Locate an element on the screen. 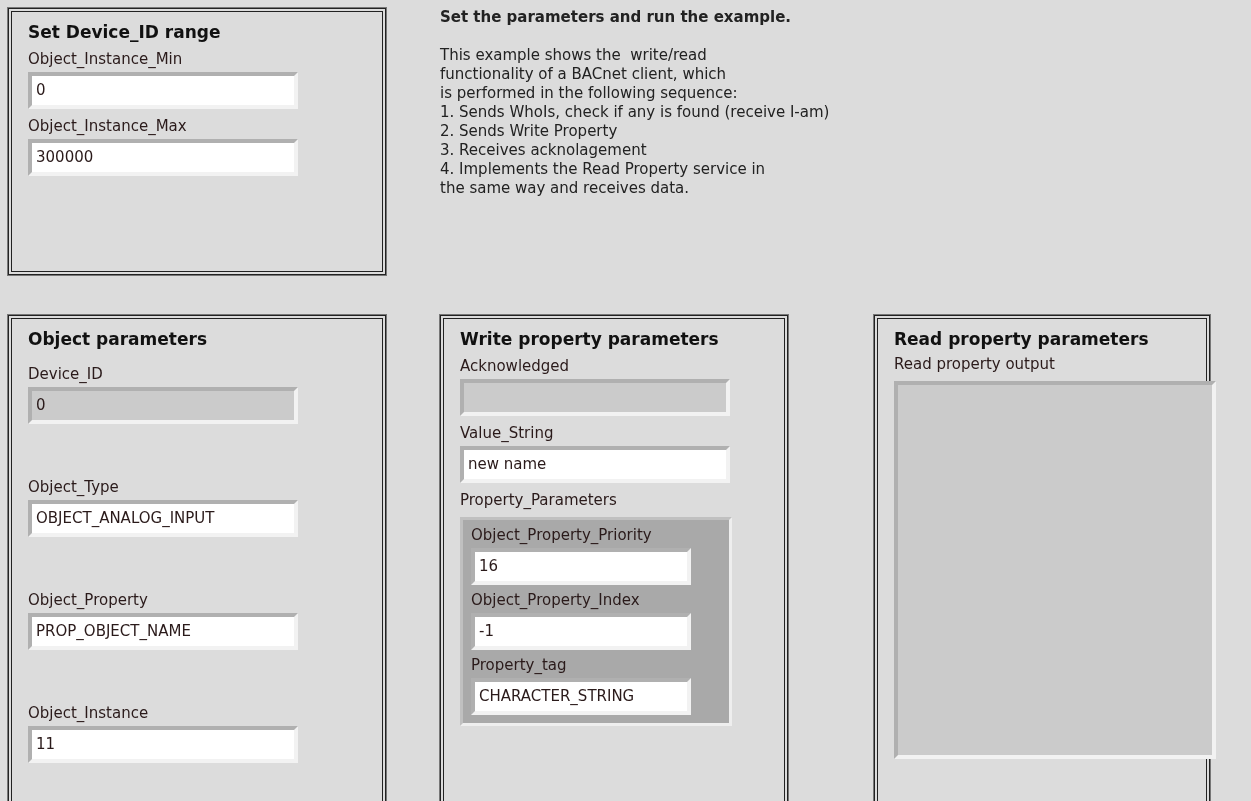  panel-title: Set Device_ID range is located at coordinates (124, 32).